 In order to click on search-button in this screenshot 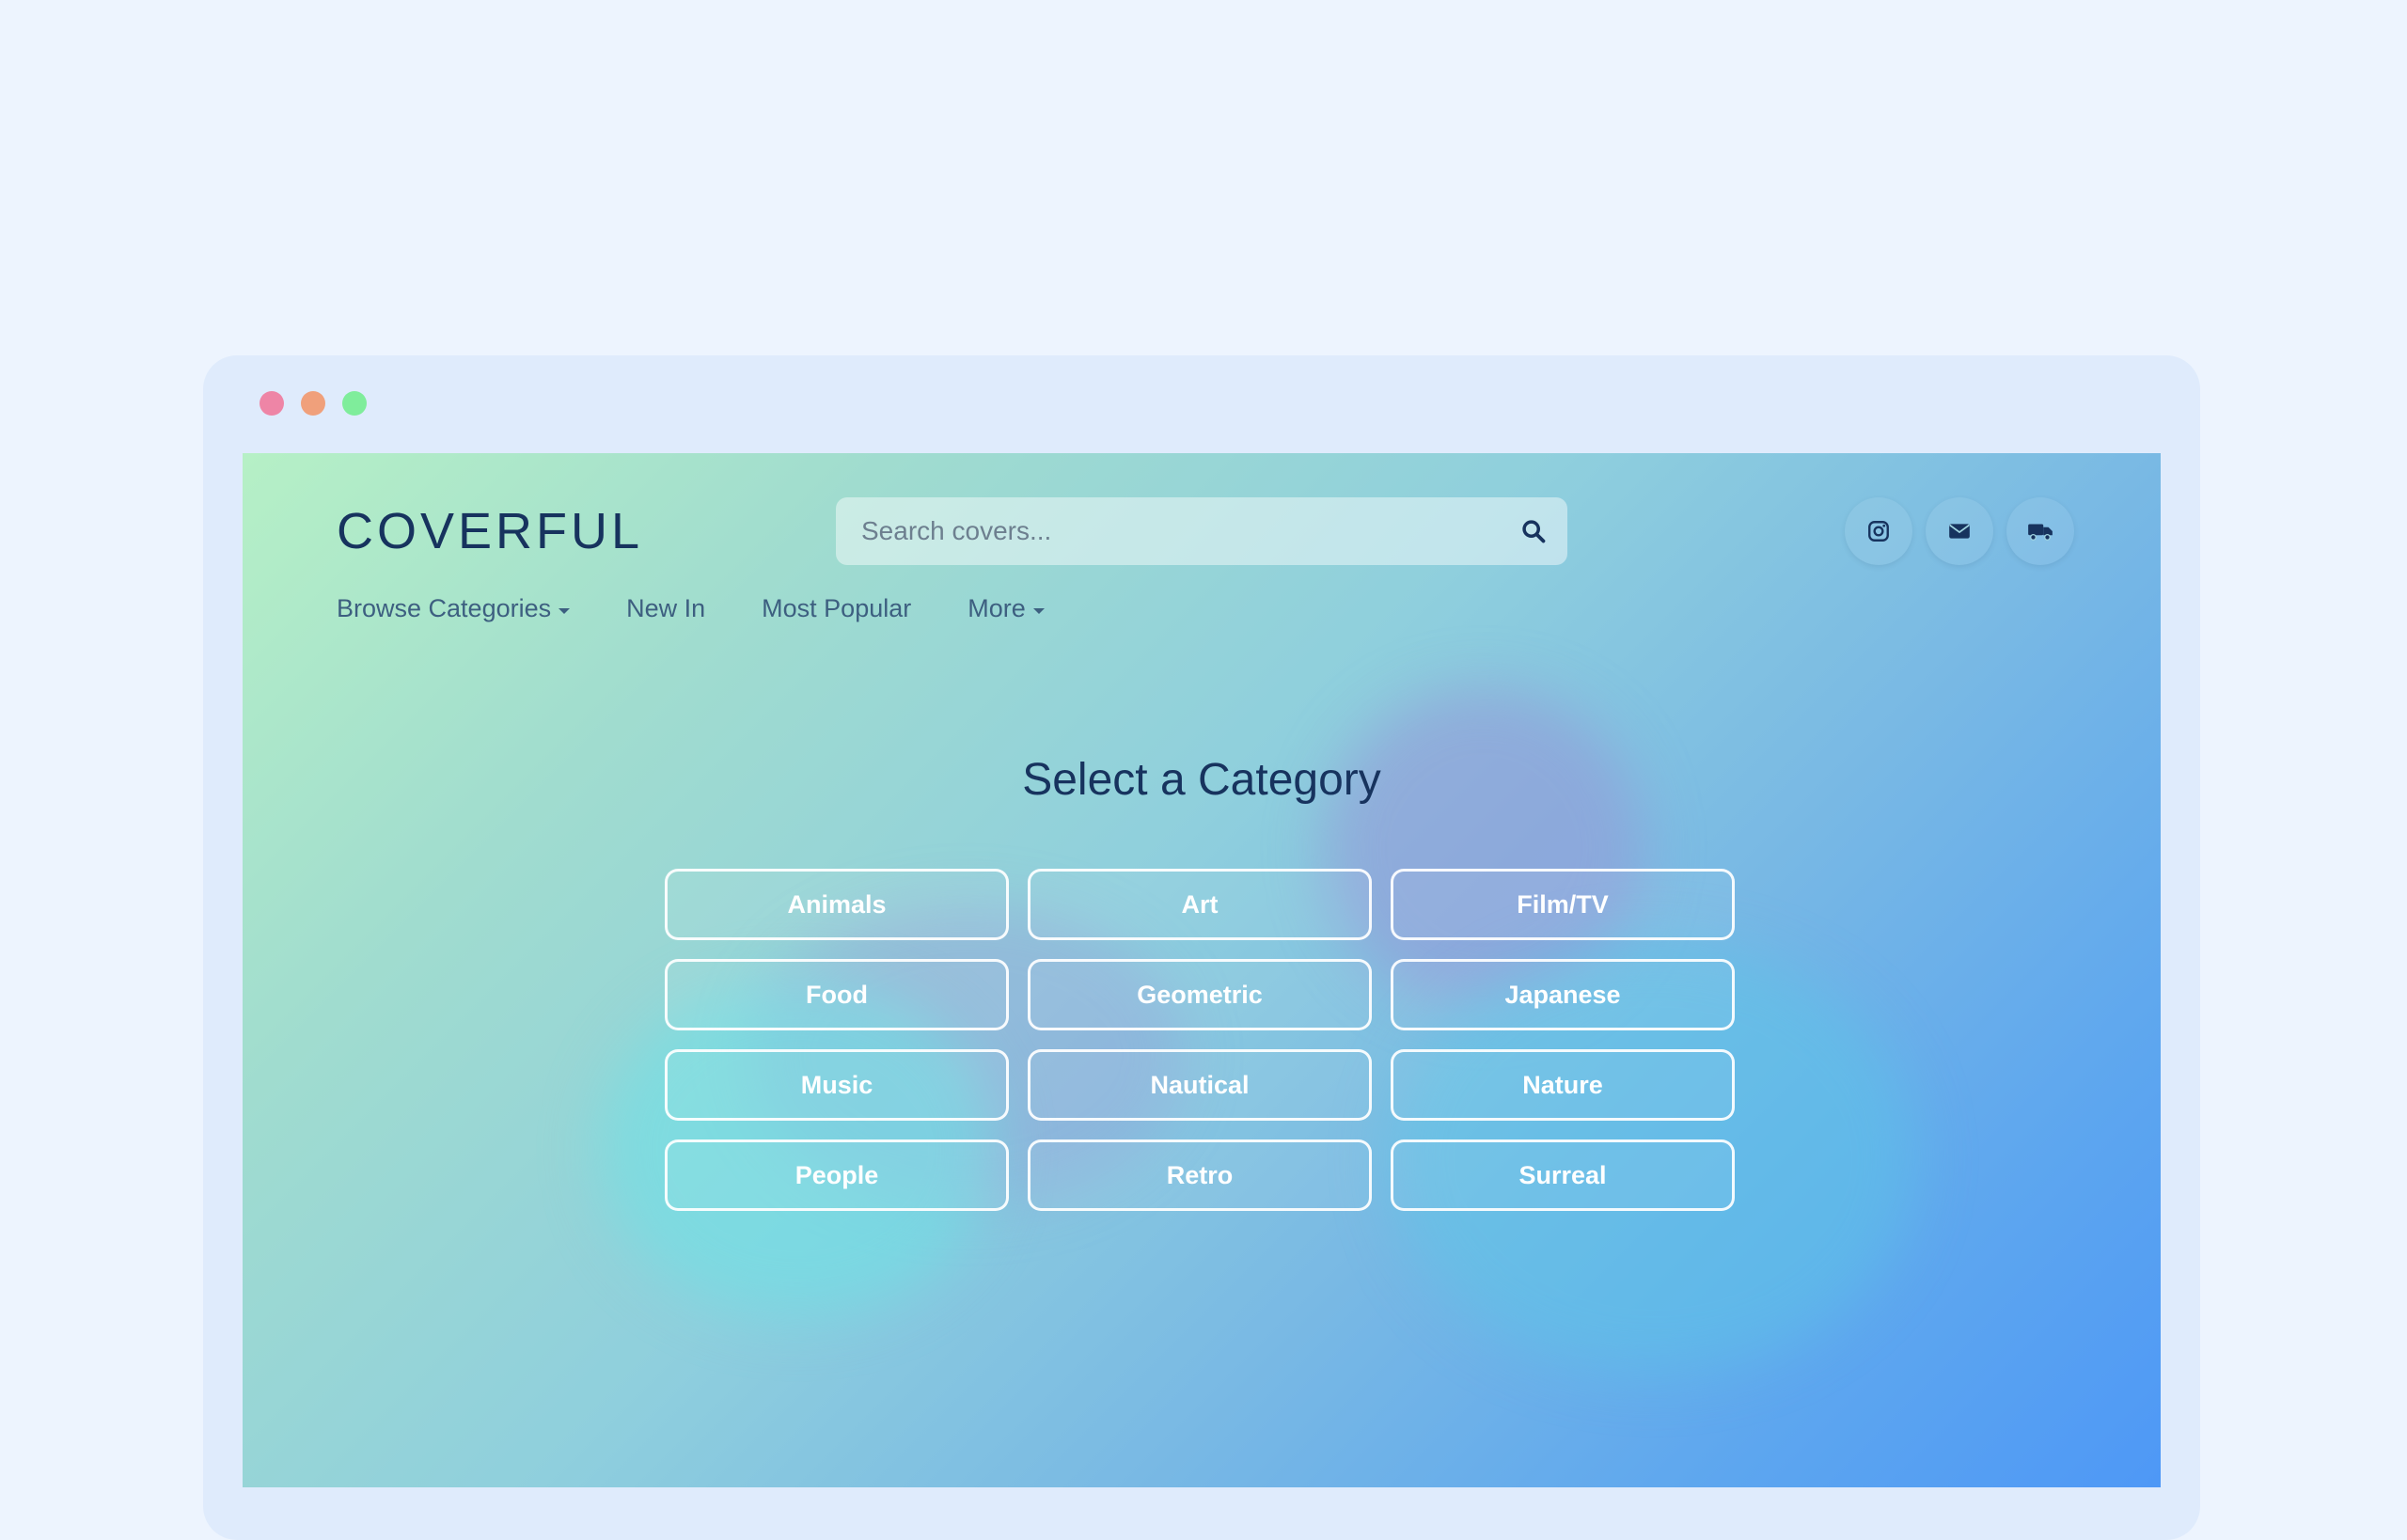, I will do `click(1533, 531)`.